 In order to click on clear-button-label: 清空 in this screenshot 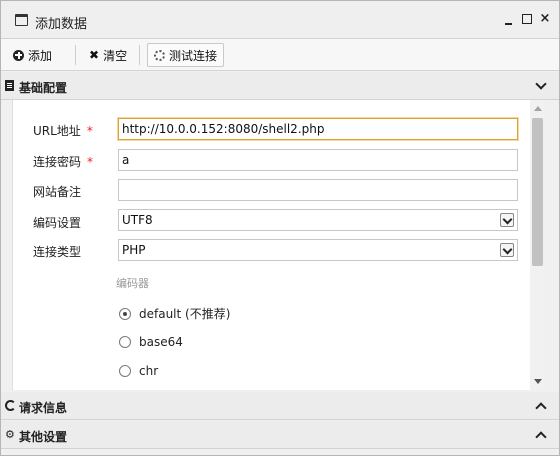, I will do `click(115, 55)`.